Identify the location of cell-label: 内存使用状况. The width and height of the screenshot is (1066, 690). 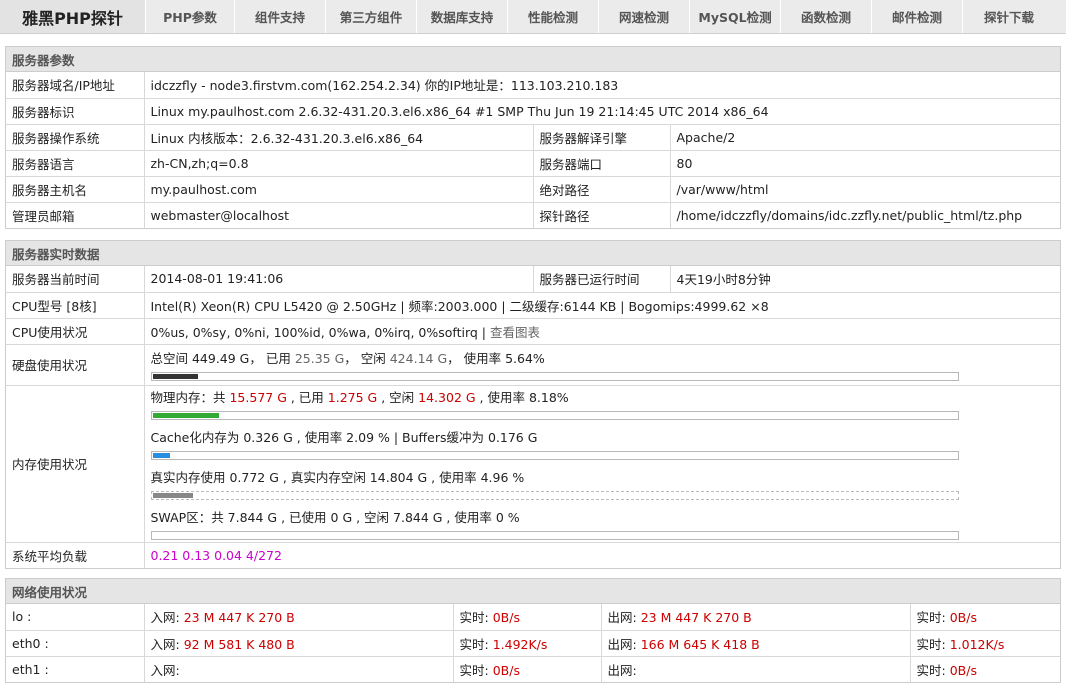
(75, 464).